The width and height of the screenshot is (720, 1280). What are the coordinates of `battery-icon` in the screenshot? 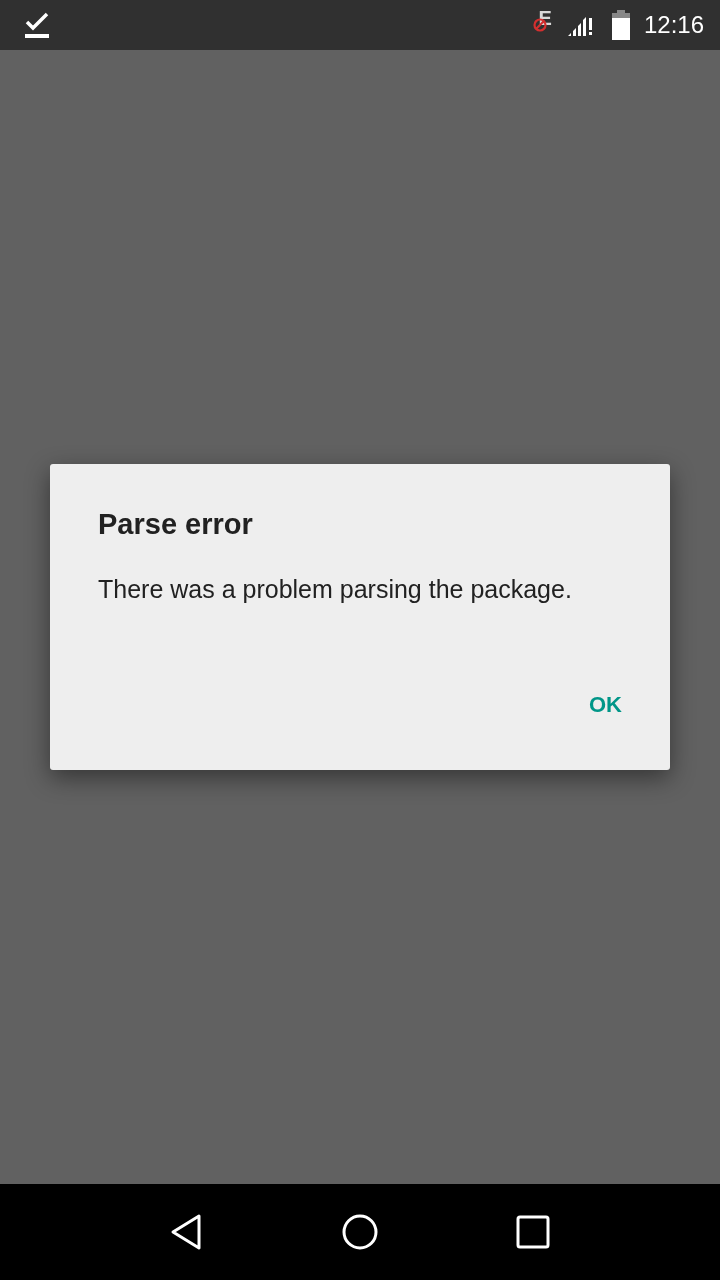 It's located at (620, 25).